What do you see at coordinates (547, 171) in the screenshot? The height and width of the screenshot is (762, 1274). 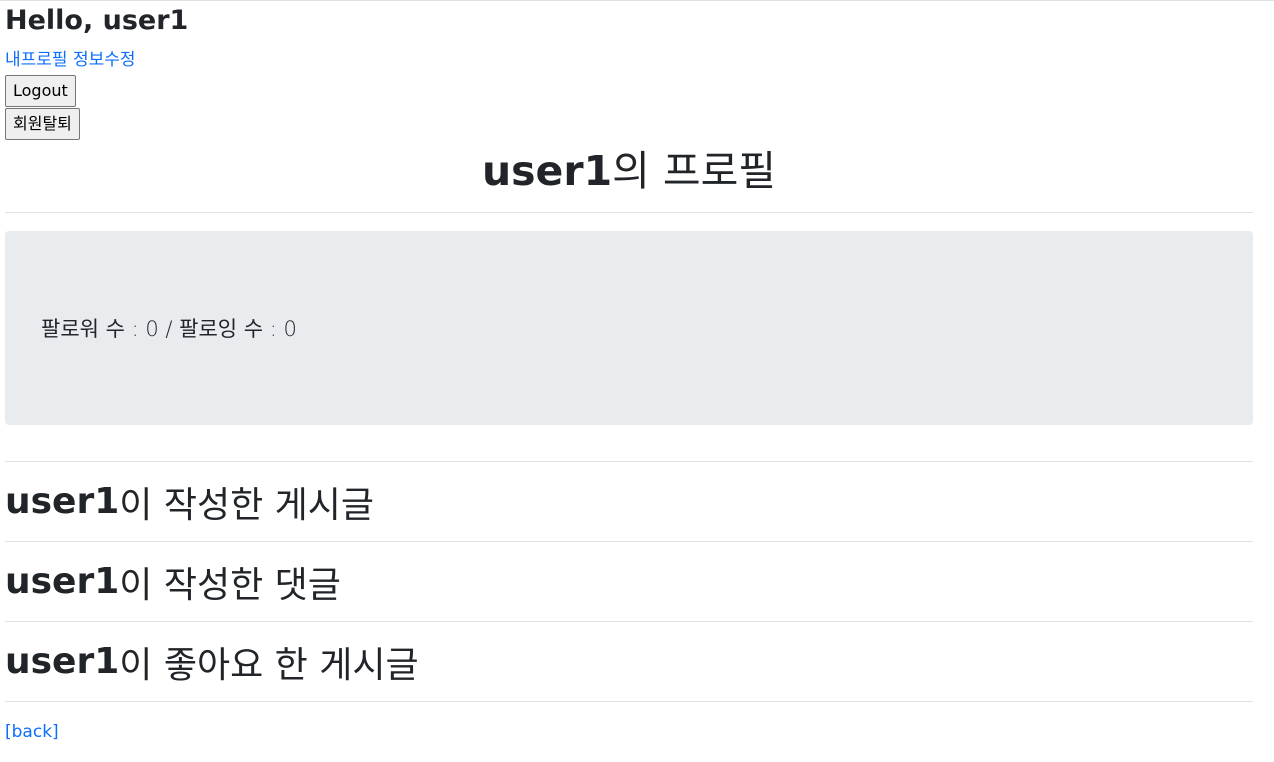 I see `profile-username: user1` at bounding box center [547, 171].